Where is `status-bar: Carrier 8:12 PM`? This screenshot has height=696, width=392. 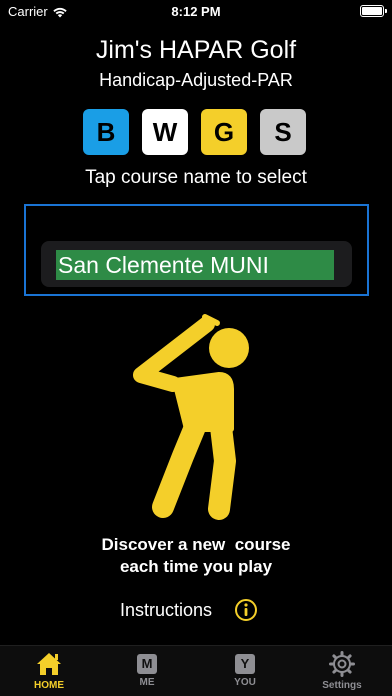 status-bar: Carrier 8:12 PM is located at coordinates (196, 12).